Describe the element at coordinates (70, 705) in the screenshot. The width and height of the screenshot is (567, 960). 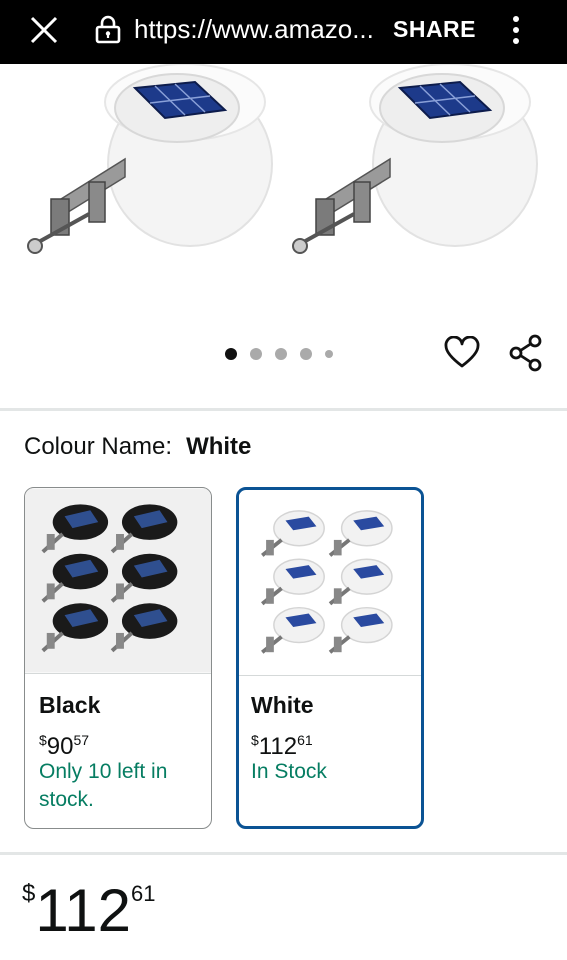
I see `colour-option-name: Black` at that location.